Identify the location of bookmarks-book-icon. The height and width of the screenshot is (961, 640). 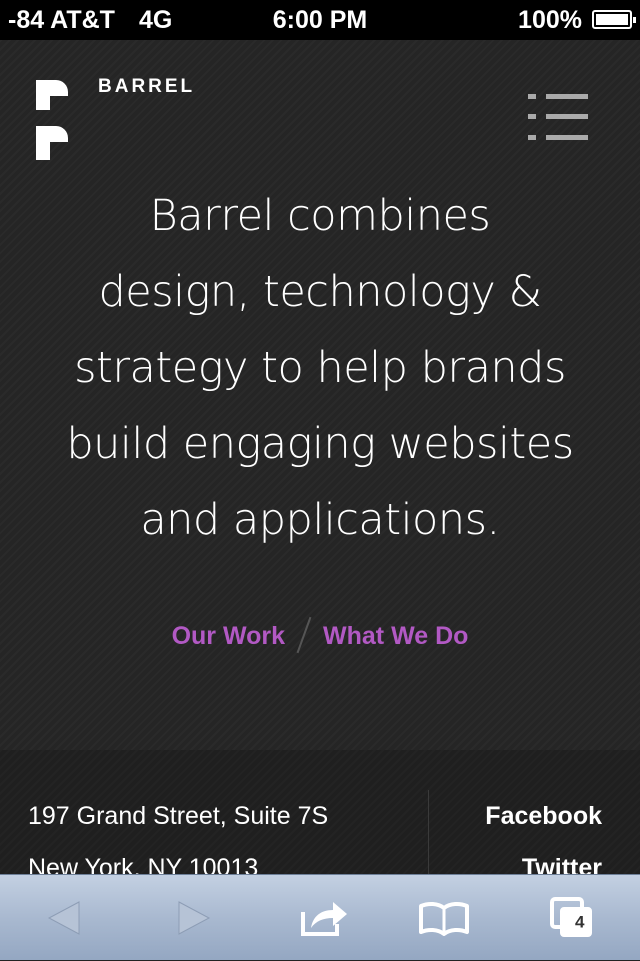
(444, 918).